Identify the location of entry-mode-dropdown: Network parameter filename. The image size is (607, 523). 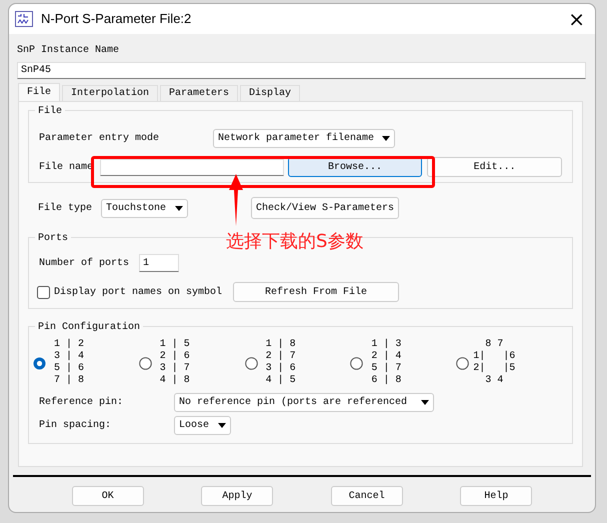
(304, 138).